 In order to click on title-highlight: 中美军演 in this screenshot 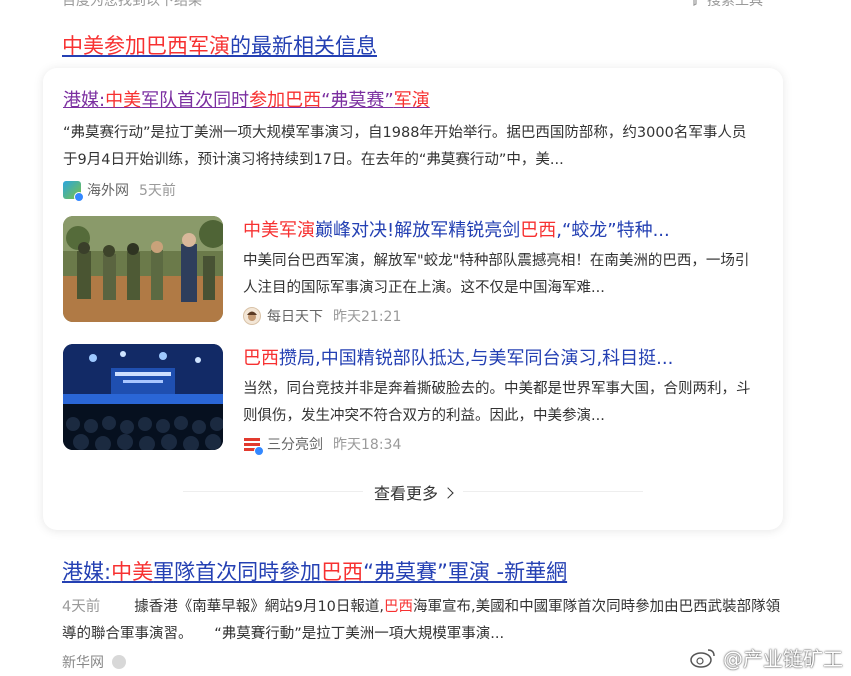, I will do `click(279, 230)`.